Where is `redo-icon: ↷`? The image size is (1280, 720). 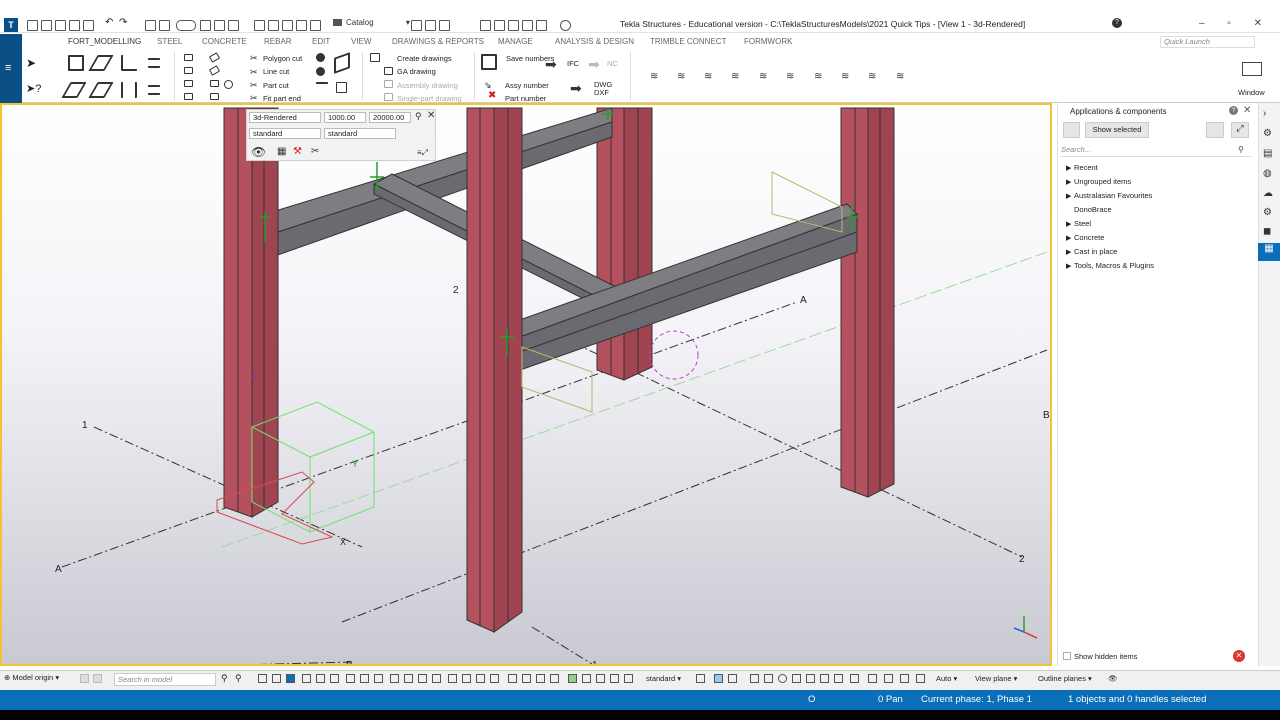
redo-icon: ↷ is located at coordinates (124, 22).